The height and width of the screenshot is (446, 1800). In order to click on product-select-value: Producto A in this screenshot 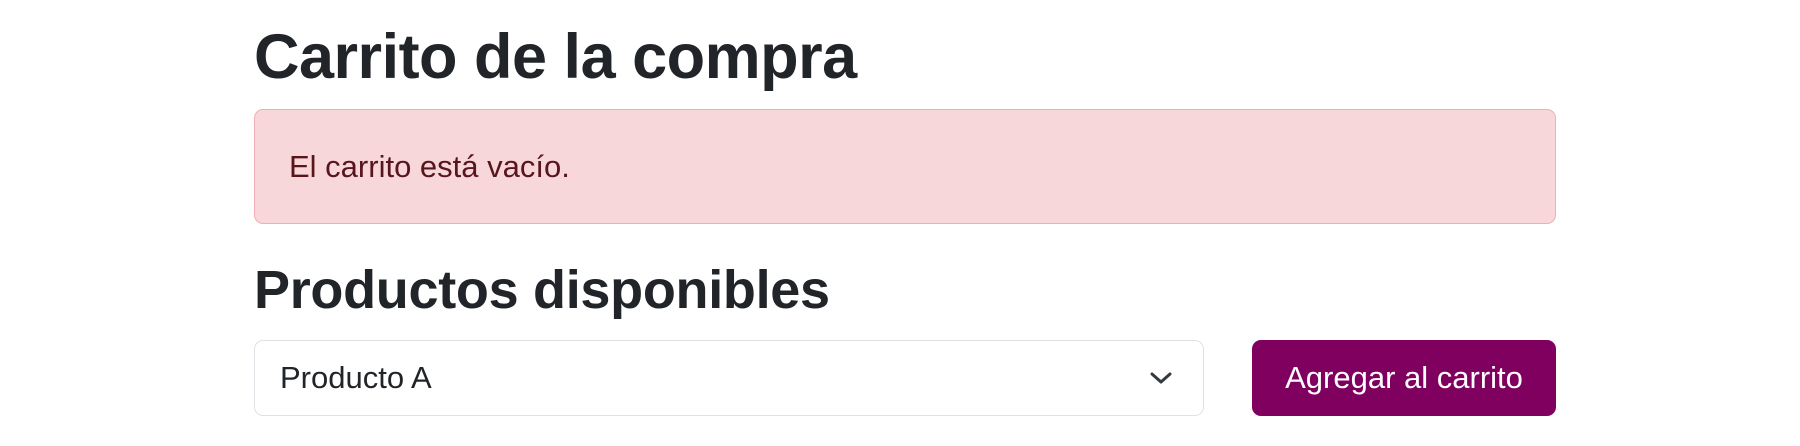, I will do `click(356, 377)`.